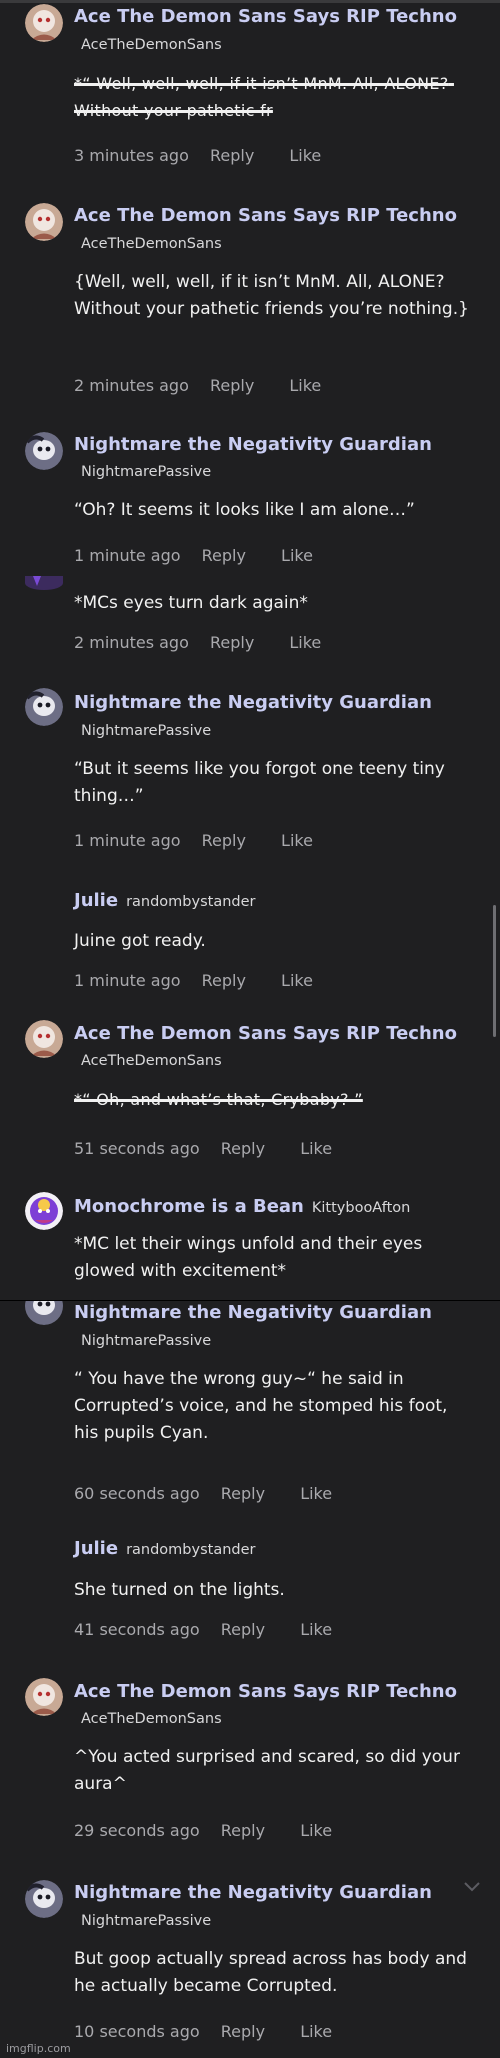 The image size is (500, 2058). What do you see at coordinates (361, 1208) in the screenshot?
I see `commenter-handle: KittybooAfton` at bounding box center [361, 1208].